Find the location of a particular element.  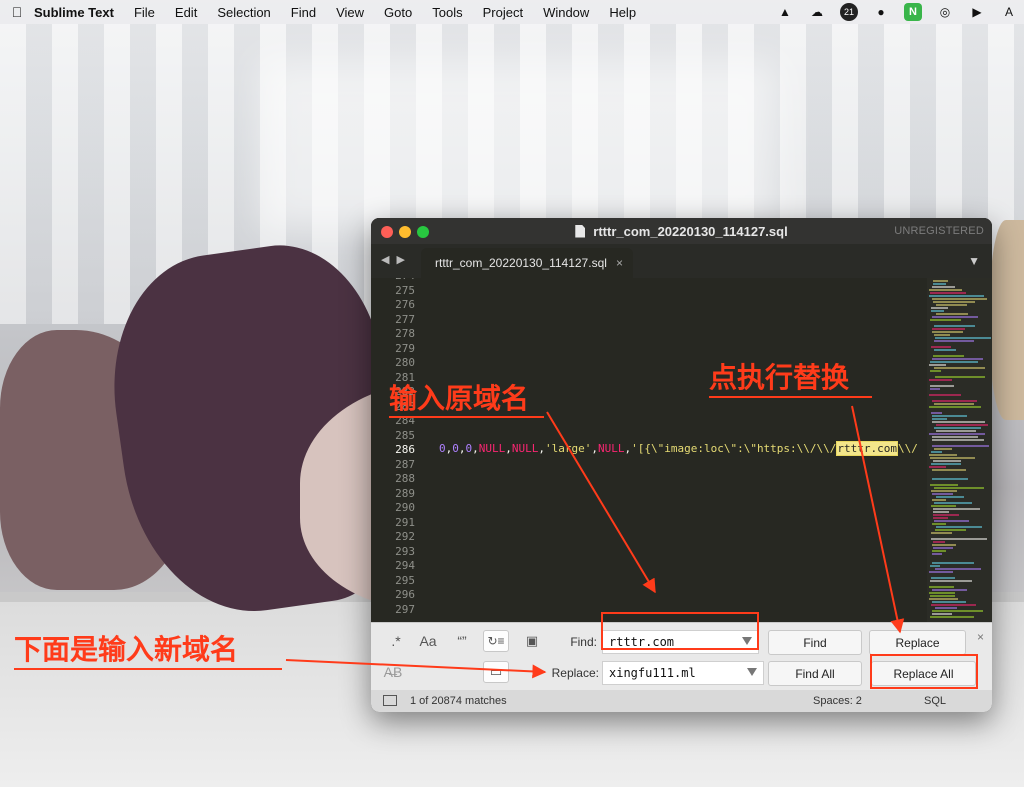

menu-help: Help is located at coordinates (622, 12).